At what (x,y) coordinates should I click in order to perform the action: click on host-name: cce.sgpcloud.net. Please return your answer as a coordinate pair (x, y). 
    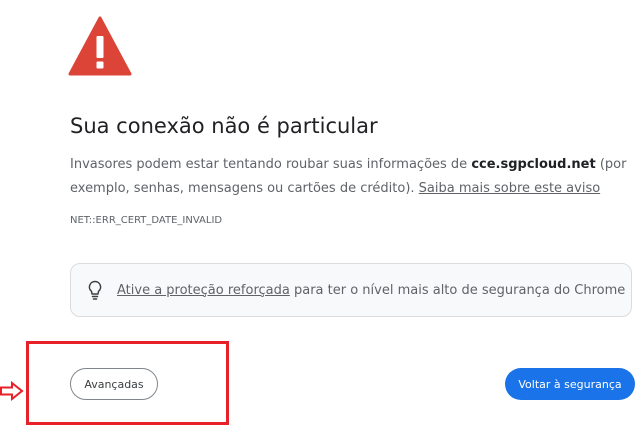
    Looking at the image, I should click on (533, 164).